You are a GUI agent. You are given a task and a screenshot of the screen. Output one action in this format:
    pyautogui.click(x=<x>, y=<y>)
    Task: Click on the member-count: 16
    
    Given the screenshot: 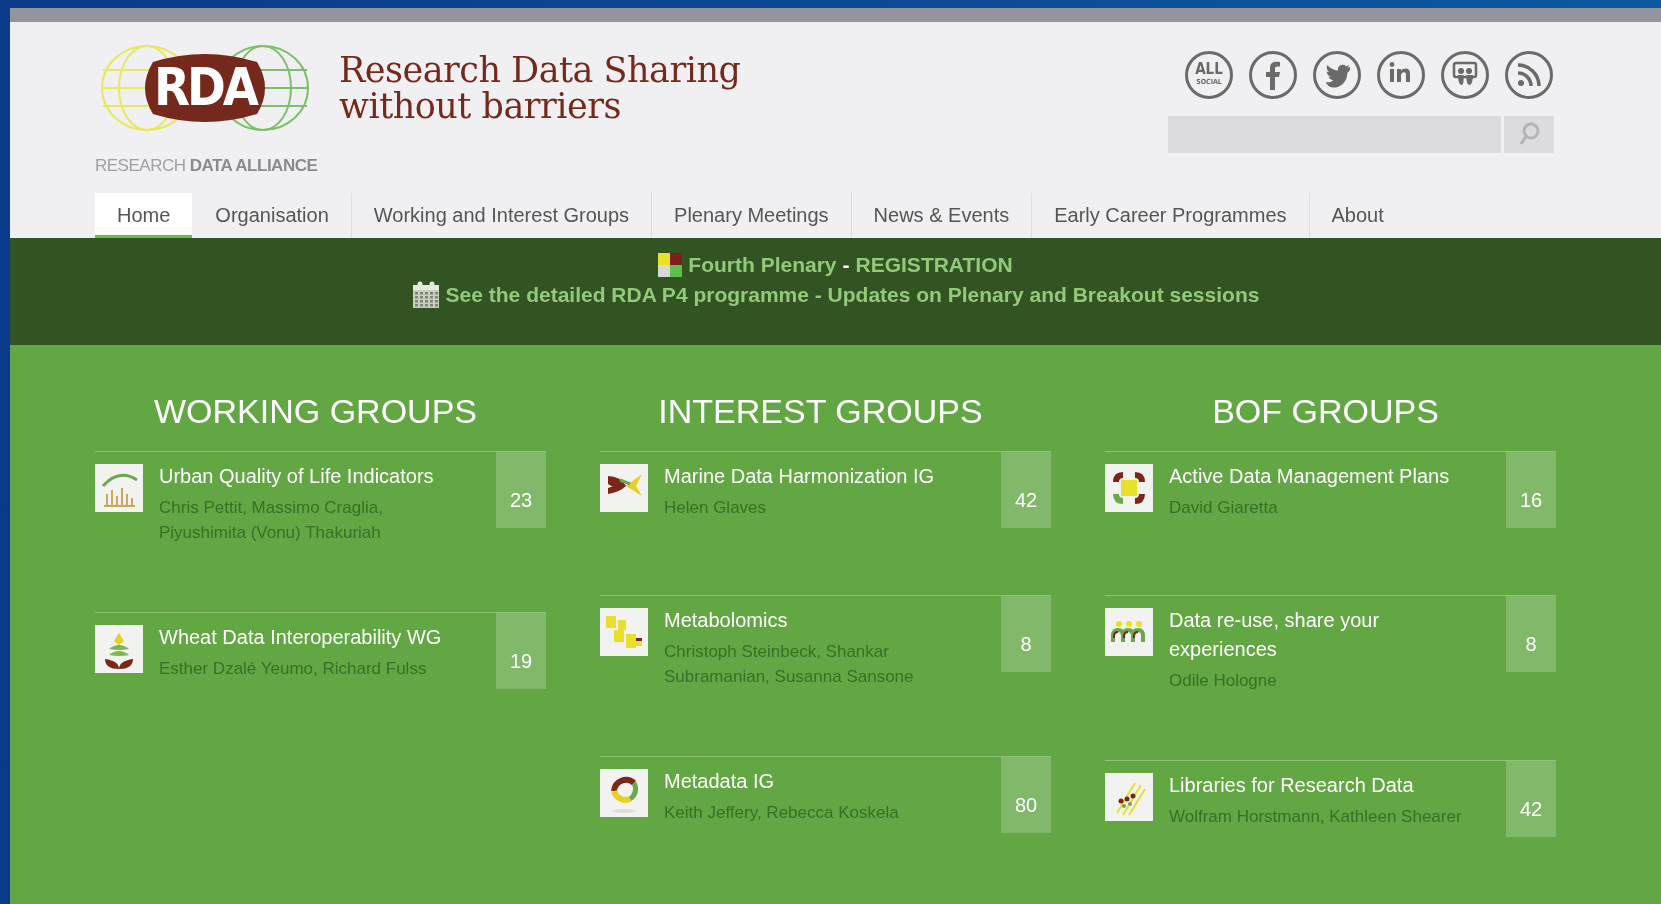 What is the action you would take?
    pyautogui.click(x=1531, y=490)
    